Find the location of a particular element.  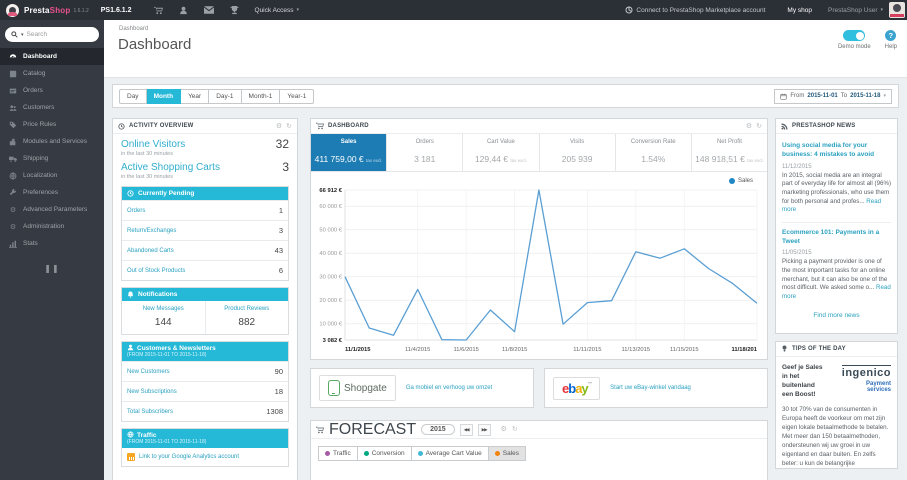

range-button-year-1: Year-1 is located at coordinates (297, 96).